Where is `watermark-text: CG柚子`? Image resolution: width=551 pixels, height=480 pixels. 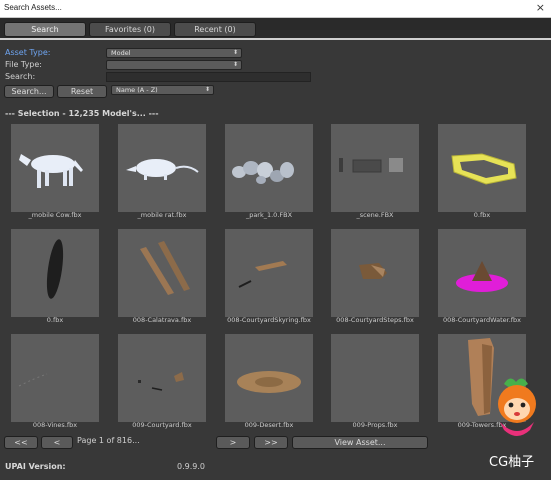 watermark-text: CG柚子 is located at coordinates (512, 462).